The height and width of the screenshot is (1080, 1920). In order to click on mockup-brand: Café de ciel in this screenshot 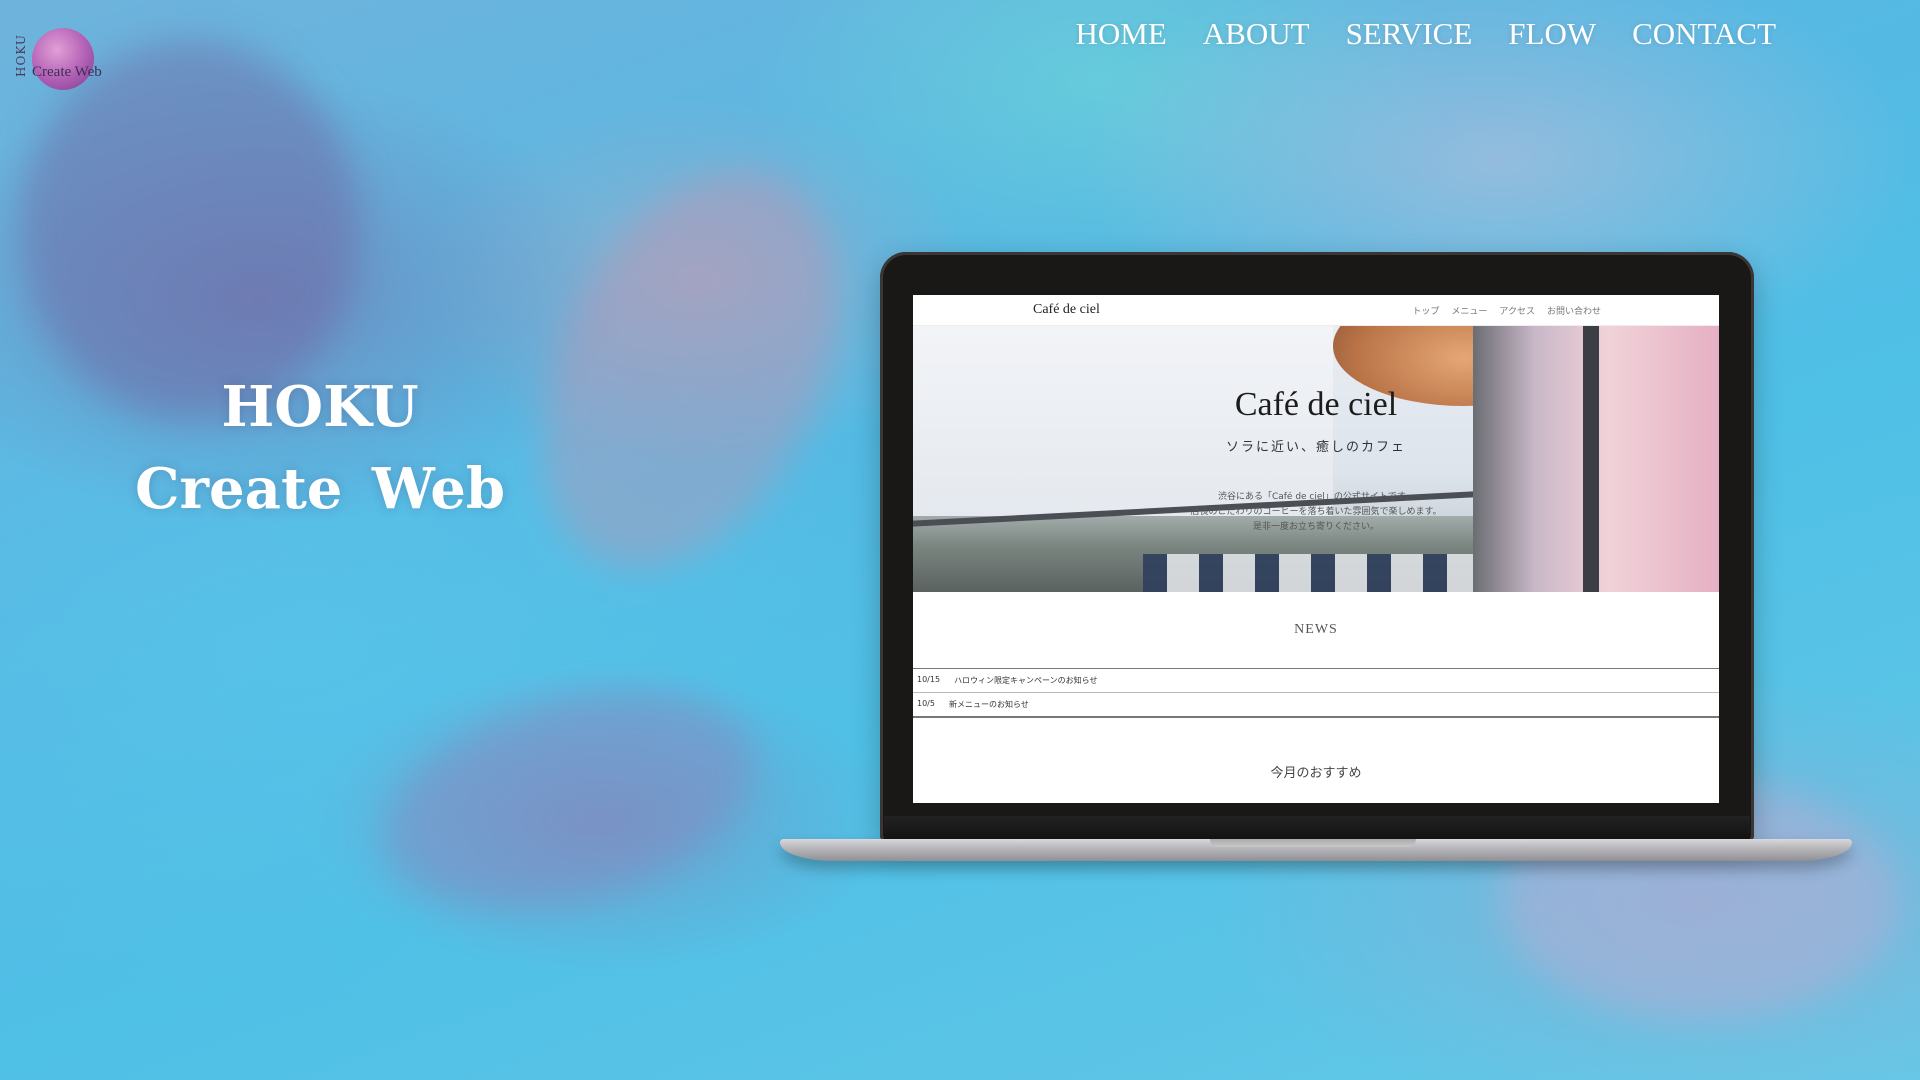, I will do `click(1066, 309)`.